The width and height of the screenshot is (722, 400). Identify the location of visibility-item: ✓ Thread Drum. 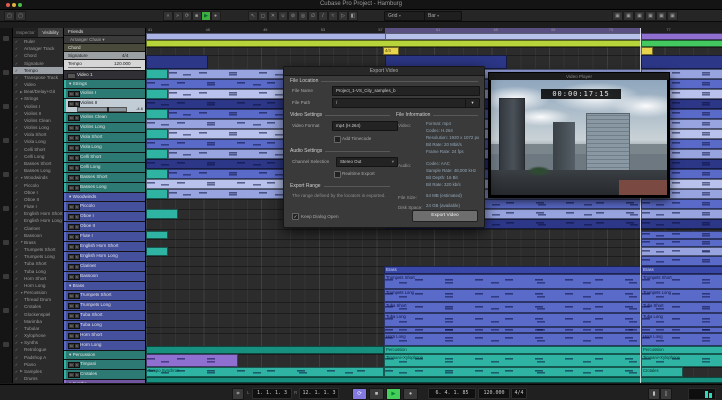
(38, 299).